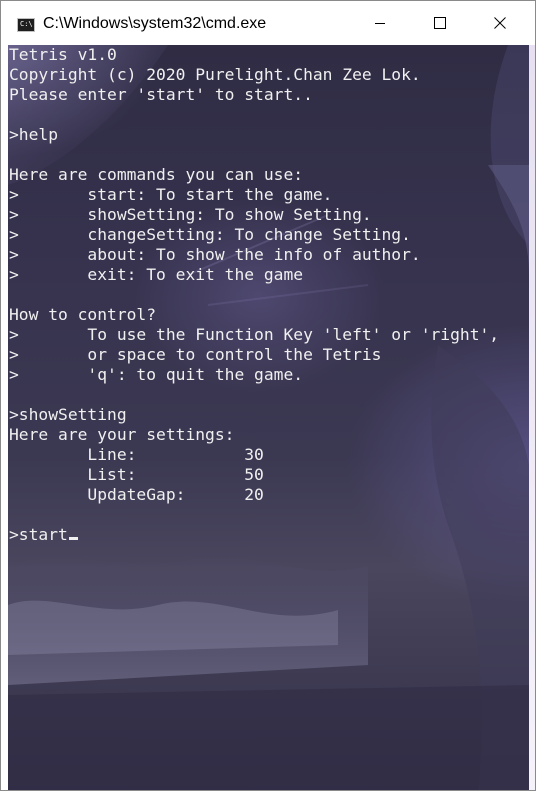 Image resolution: width=536 pixels, height=791 pixels. I want to click on close-icon, so click(500, 23).